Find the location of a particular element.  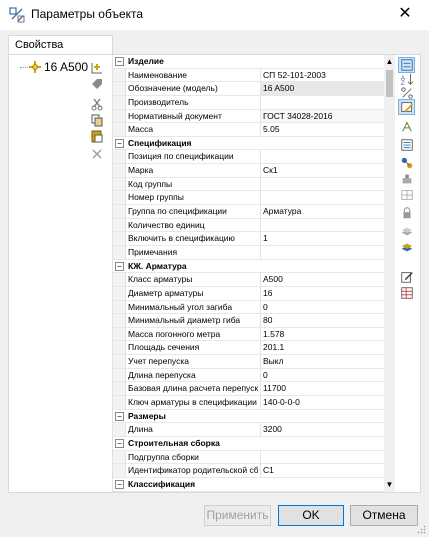

property-row: Базовая длина расчета перепуска 11700 is located at coordinates (249, 389).